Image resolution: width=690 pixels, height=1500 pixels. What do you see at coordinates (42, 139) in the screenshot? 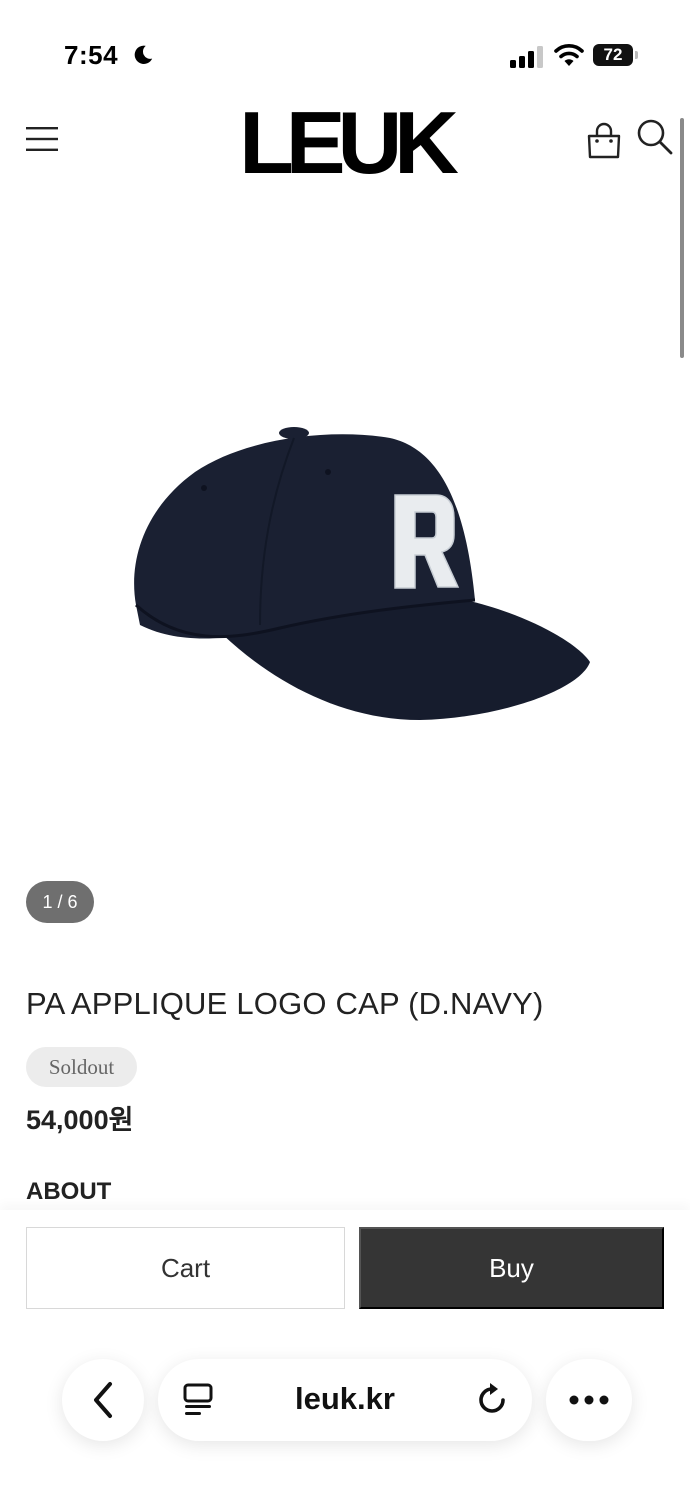
I see `menu-icon` at bounding box center [42, 139].